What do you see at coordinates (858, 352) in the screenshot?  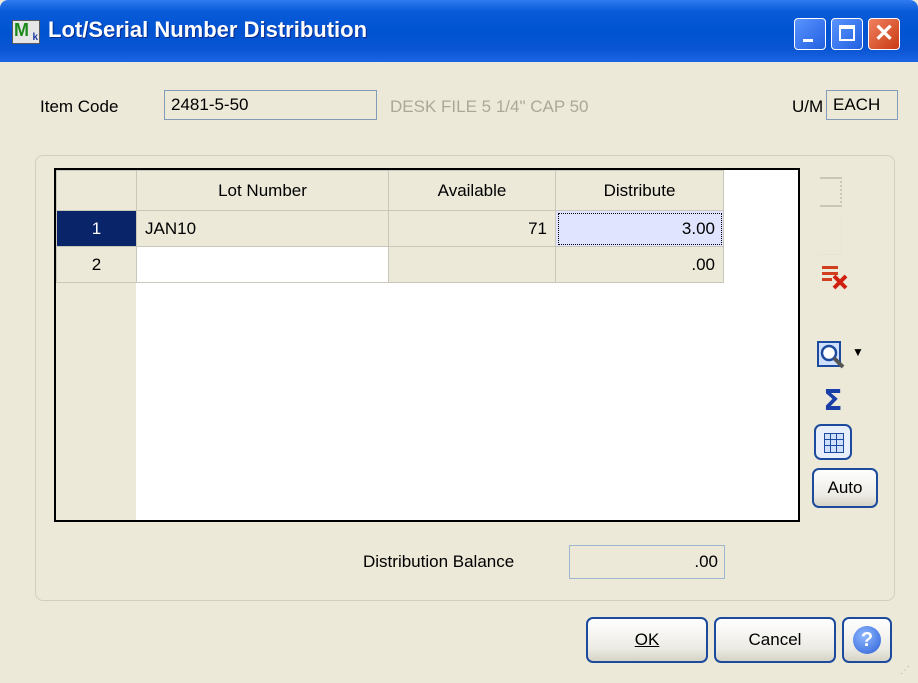 I see `dropdown-arrow-icon: ▼` at bounding box center [858, 352].